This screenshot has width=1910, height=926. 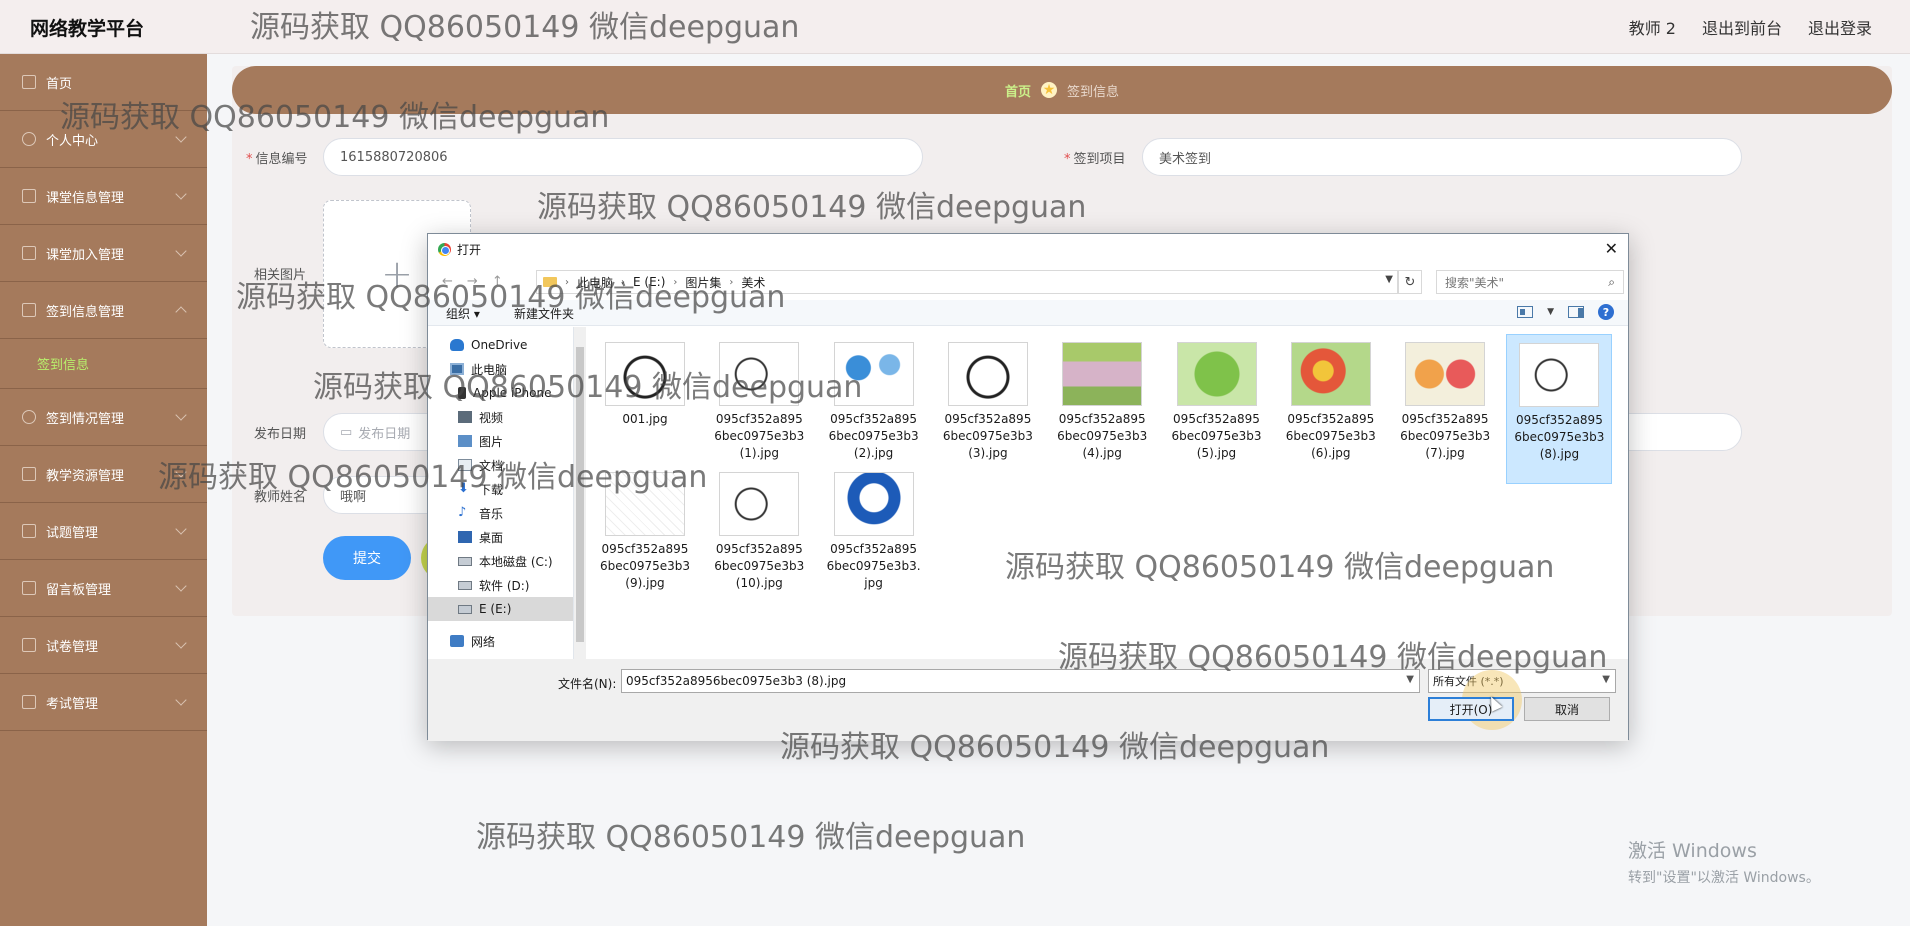 What do you see at coordinates (500, 393) in the screenshot?
I see `nav-item: Apple iPhone` at bounding box center [500, 393].